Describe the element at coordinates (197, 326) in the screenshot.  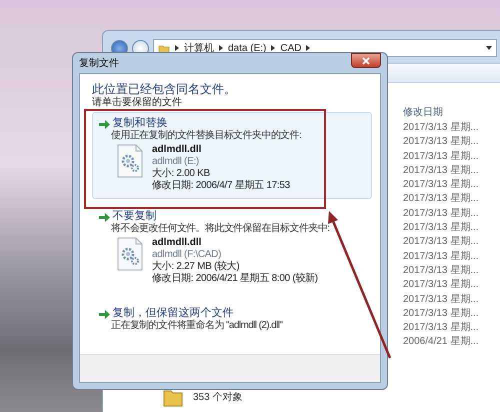
I see `option-description: 正在复制的文件将重命名为 "adlmdll (2).dll"` at that location.